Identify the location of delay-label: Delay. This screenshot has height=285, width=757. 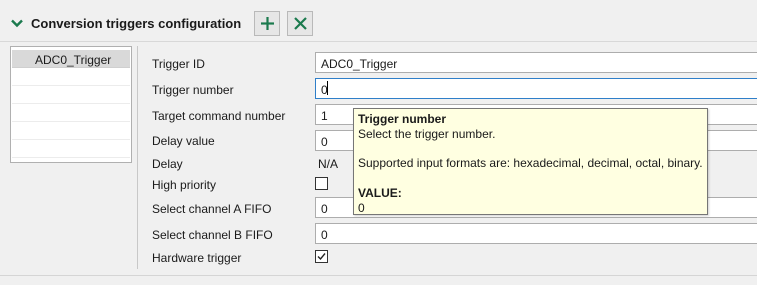
(167, 164).